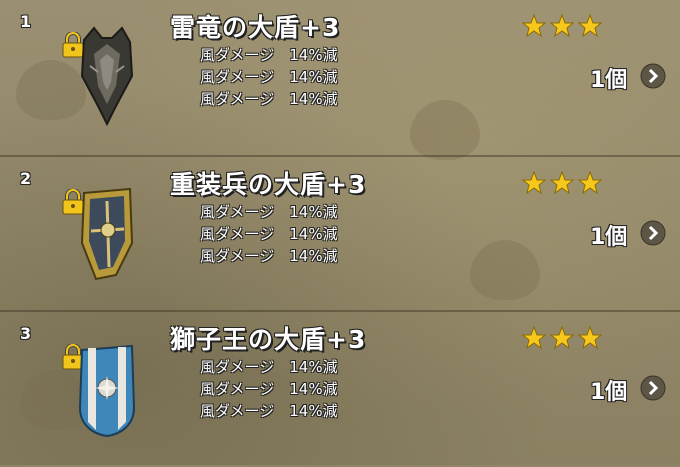 The image size is (680, 467). What do you see at coordinates (26, 333) in the screenshot?
I see `item-index: 3` at bounding box center [26, 333].